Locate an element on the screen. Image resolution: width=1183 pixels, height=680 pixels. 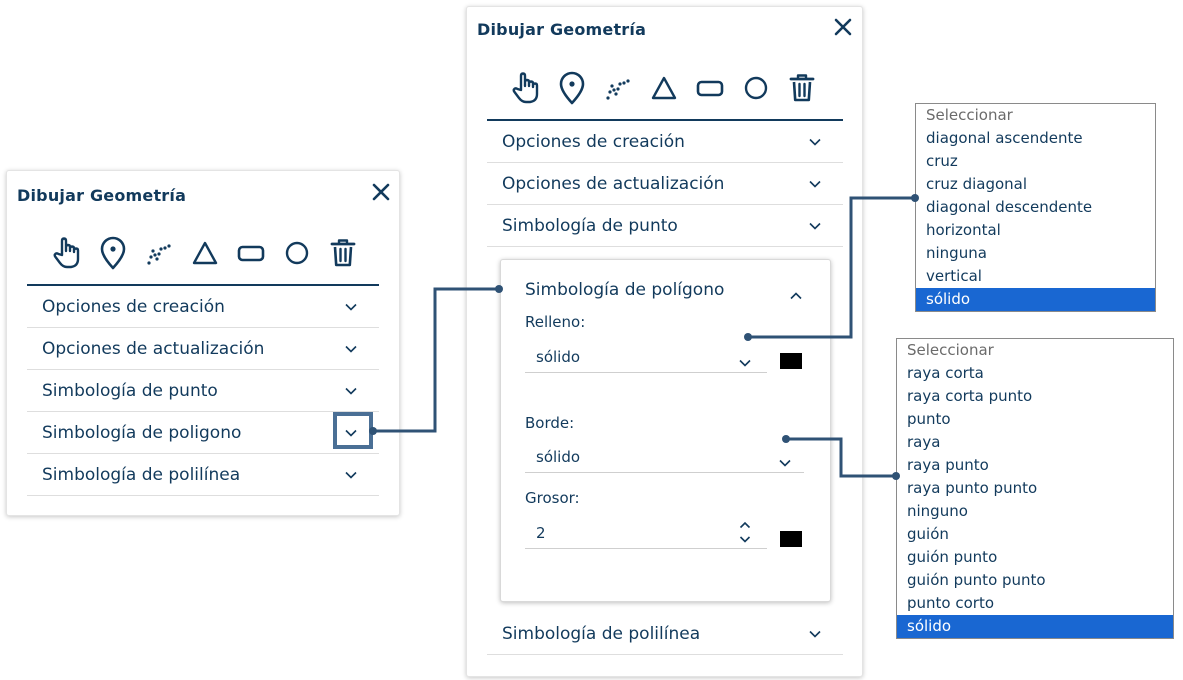
border-option: guión punto is located at coordinates (1035, 557).